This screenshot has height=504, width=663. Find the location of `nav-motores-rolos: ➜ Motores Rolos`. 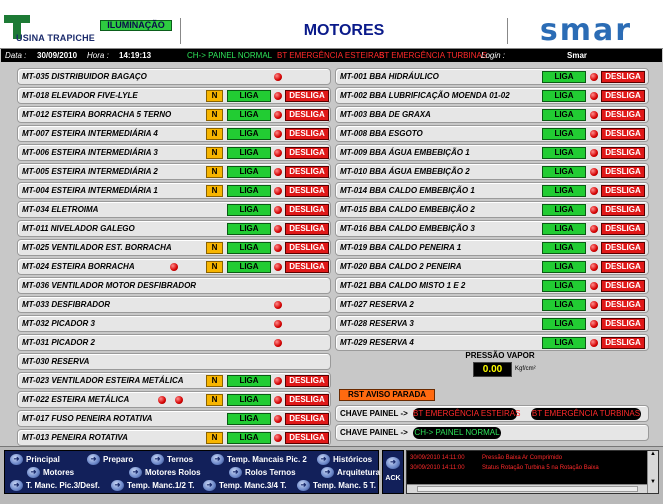

nav-motores-rolos: ➜ Motores Rolos is located at coordinates (165, 473).